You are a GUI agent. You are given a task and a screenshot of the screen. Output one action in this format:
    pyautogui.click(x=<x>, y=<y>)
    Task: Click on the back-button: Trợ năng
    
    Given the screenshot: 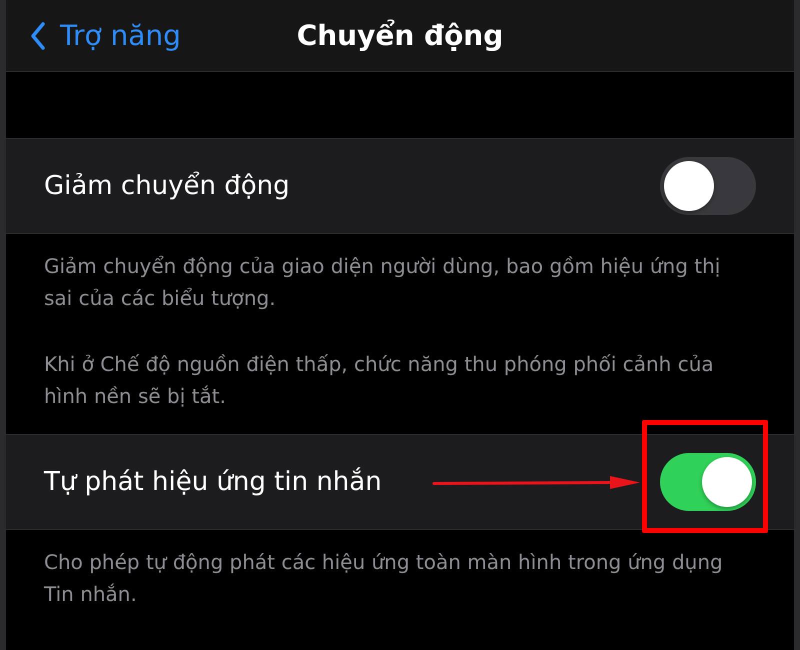 What is the action you would take?
    pyautogui.click(x=93, y=35)
    